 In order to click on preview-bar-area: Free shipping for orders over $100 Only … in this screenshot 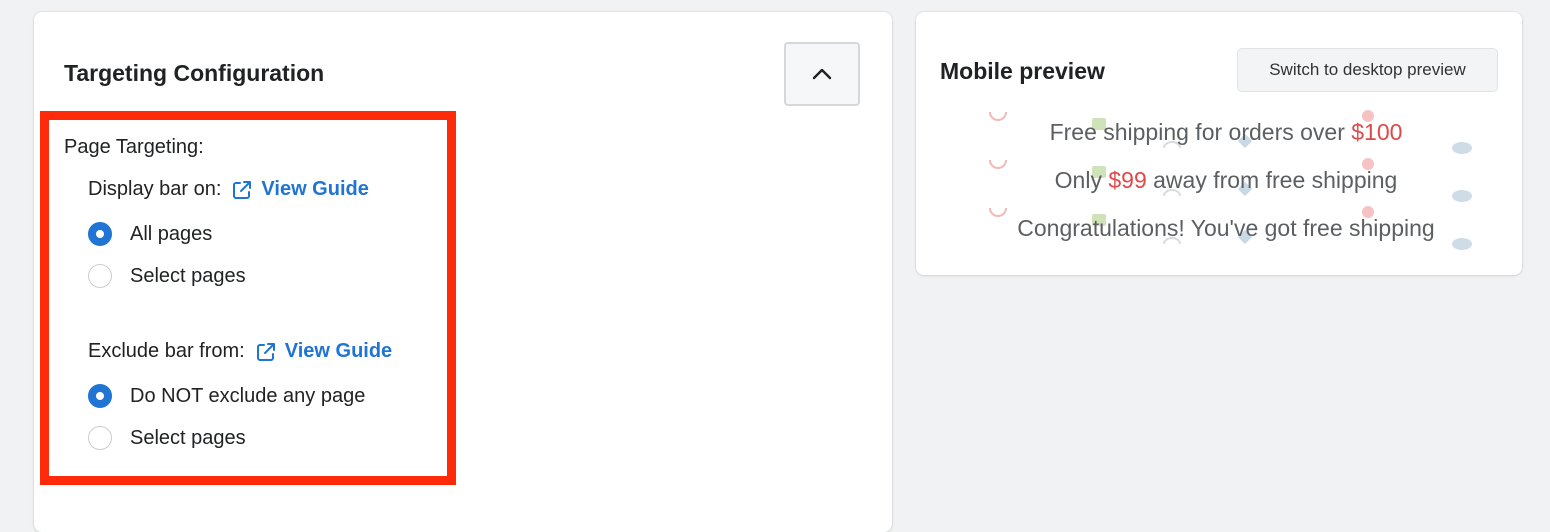, I will do `click(1226, 183)`.